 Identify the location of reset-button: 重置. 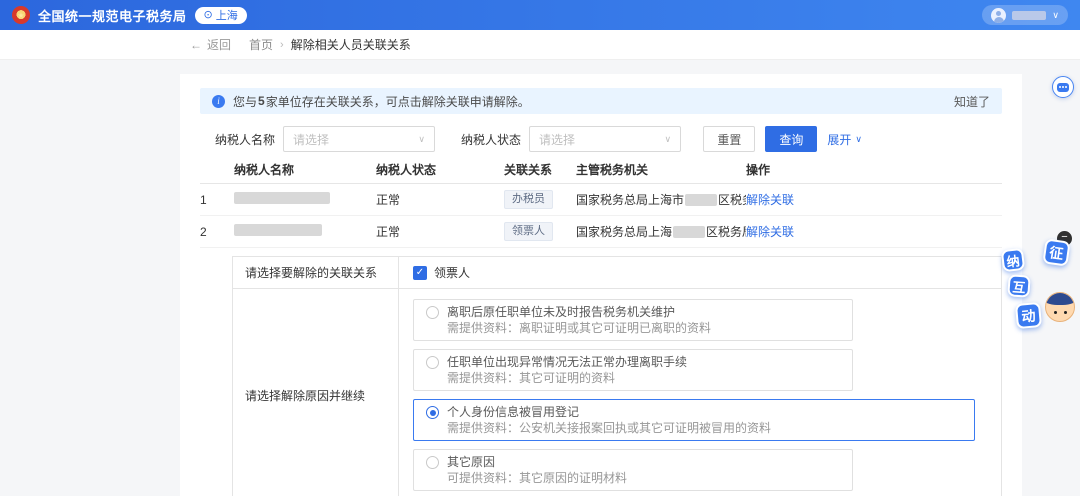
(729, 139).